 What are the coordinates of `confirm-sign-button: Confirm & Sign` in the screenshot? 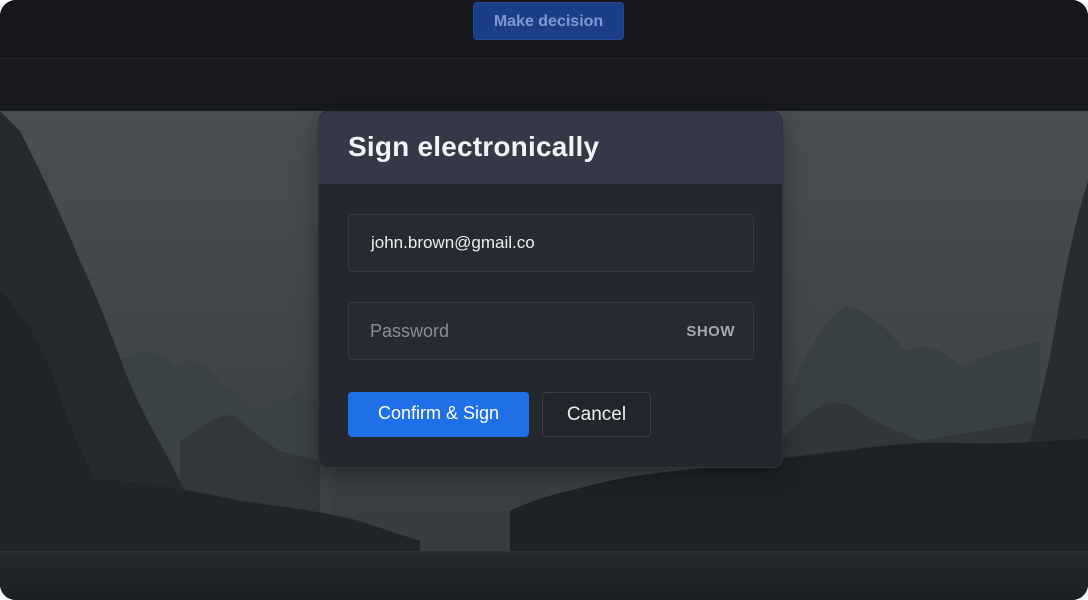 It's located at (438, 414).